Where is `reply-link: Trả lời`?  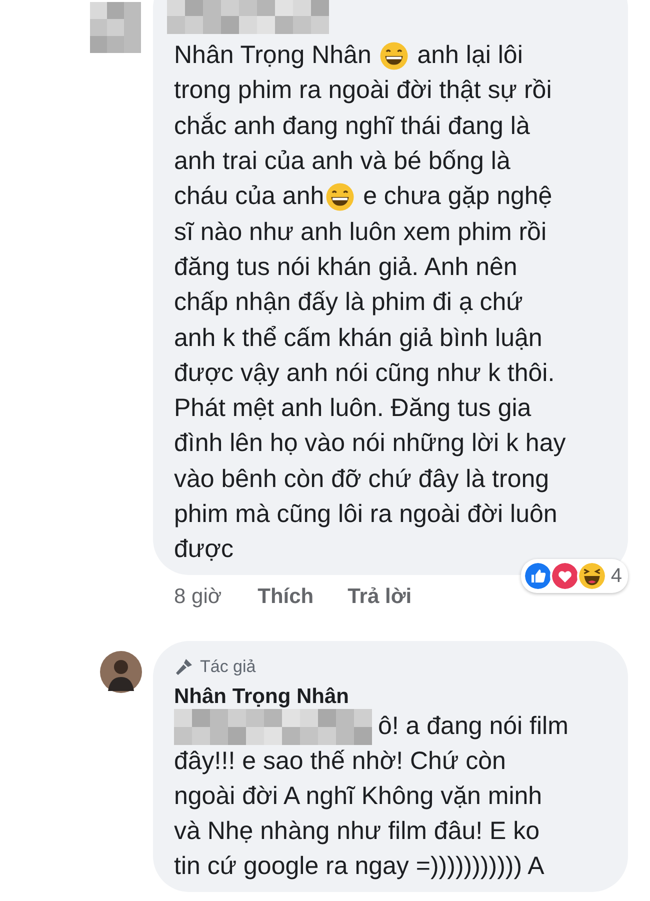
reply-link: Trả lời is located at coordinates (380, 597).